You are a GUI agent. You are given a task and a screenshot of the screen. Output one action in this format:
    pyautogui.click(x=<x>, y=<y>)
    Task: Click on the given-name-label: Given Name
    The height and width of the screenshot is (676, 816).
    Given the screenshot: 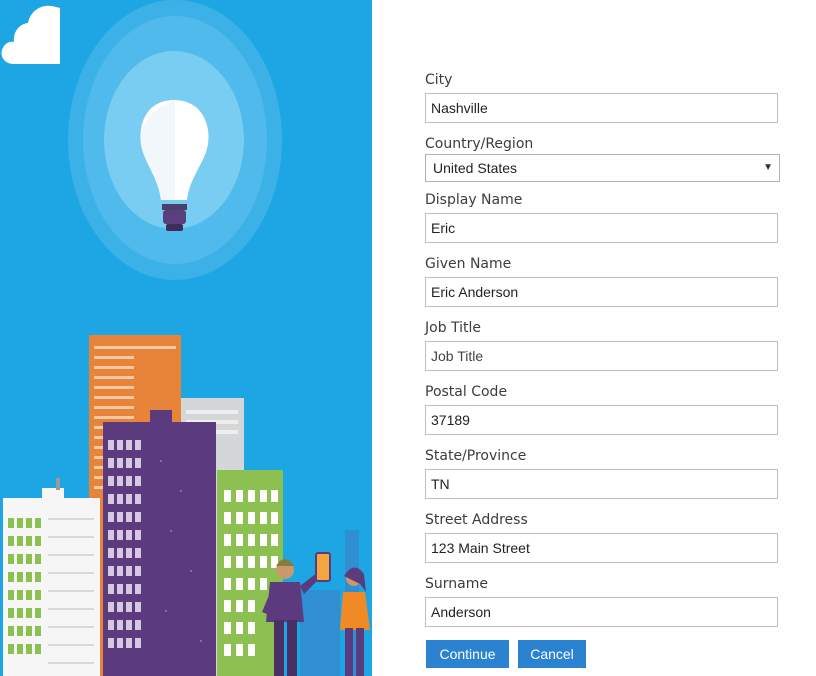 What is the action you would take?
    pyautogui.click(x=468, y=264)
    